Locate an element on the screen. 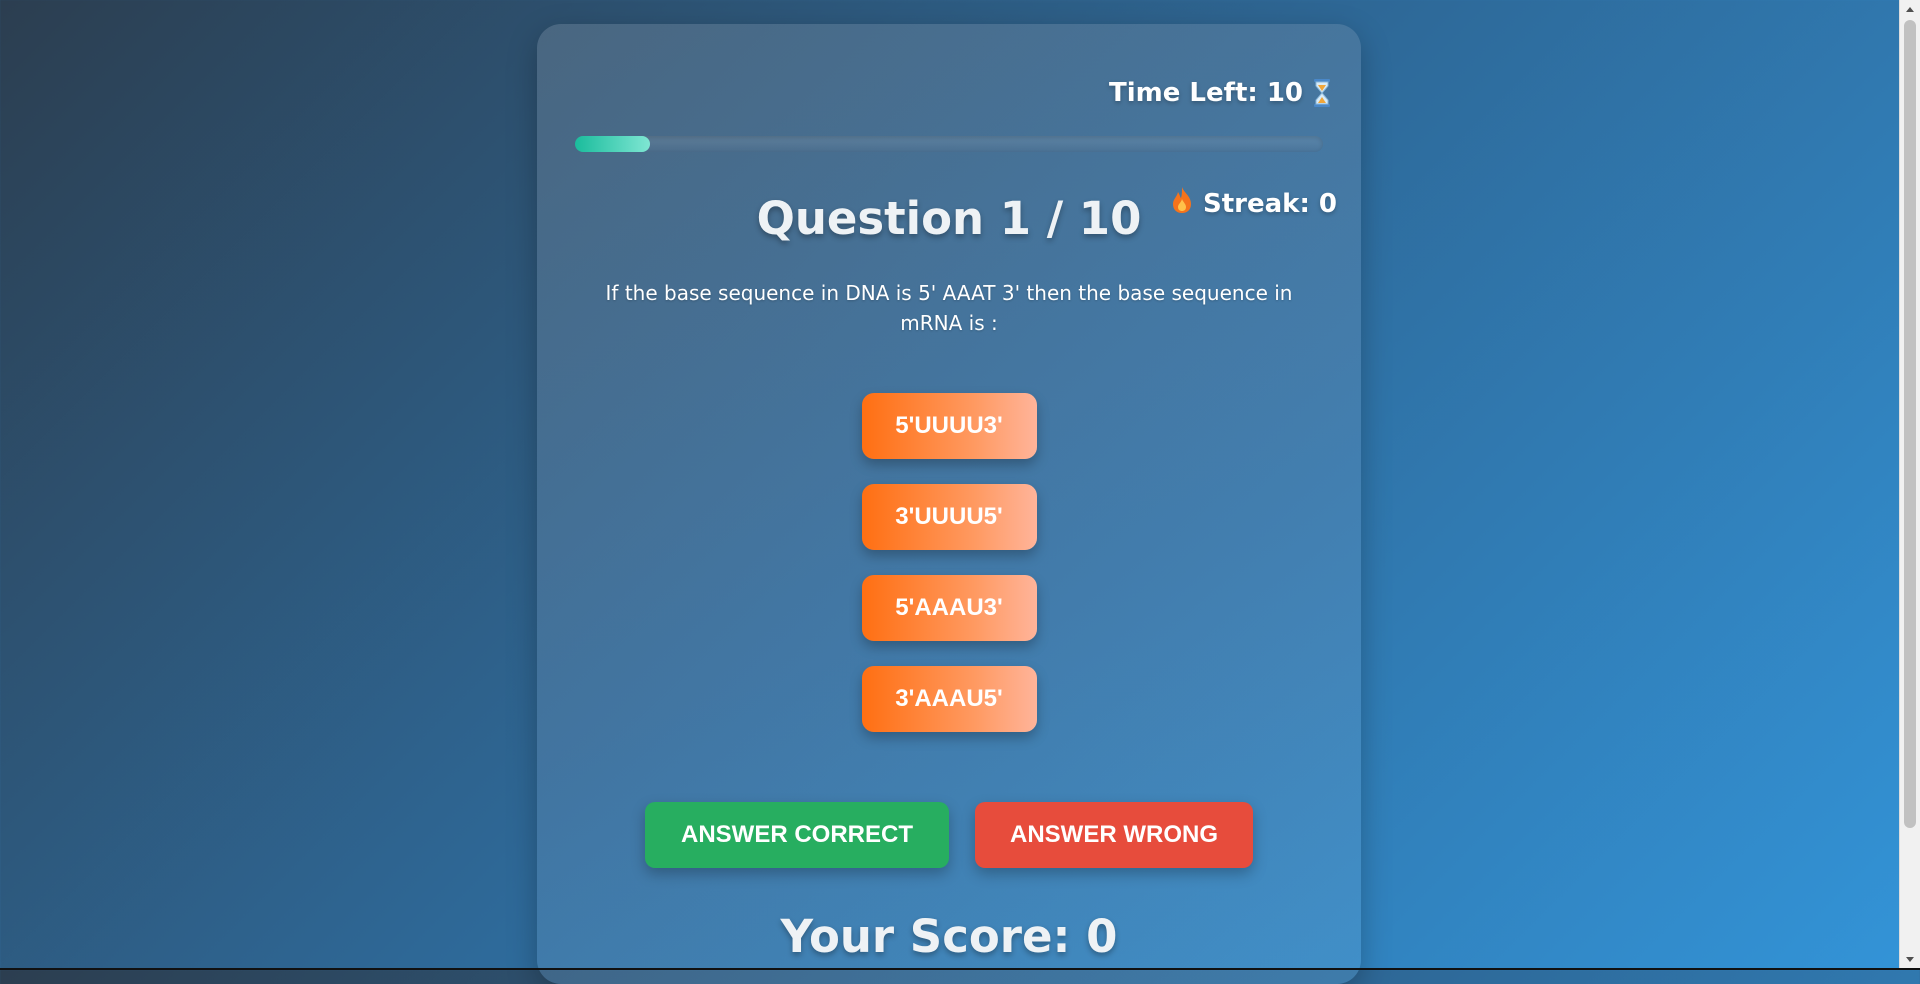 The height and width of the screenshot is (984, 1920). answer-correct-button: ANSWER CORRECT is located at coordinates (797, 835).